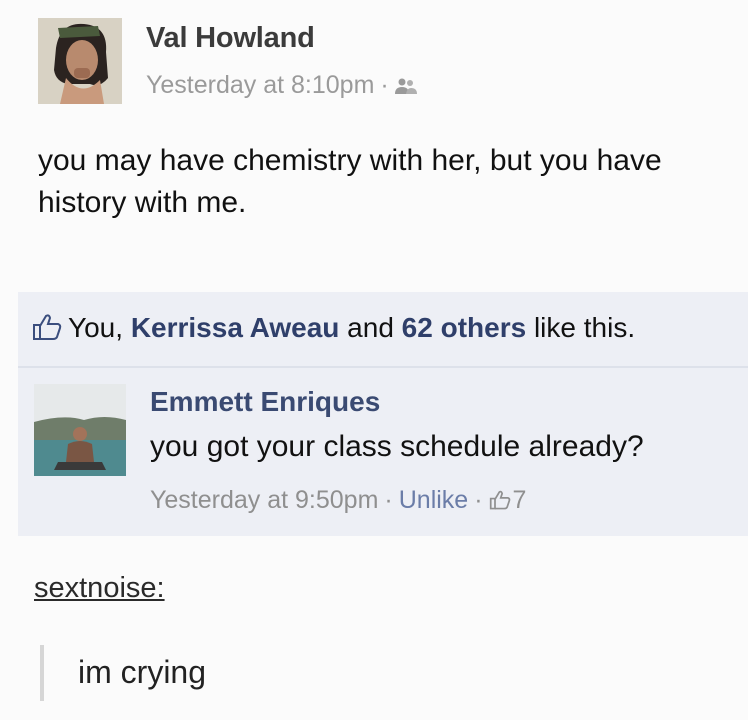 This screenshot has height=720, width=748. Describe the element at coordinates (80, 430) in the screenshot. I see `commenter-avatar` at that location.